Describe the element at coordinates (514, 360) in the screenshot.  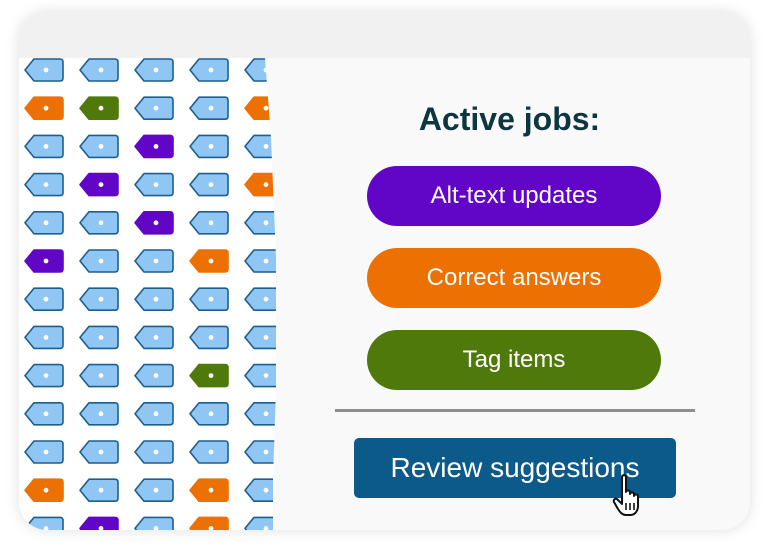
I see `tag-items-button: Tag items` at that location.